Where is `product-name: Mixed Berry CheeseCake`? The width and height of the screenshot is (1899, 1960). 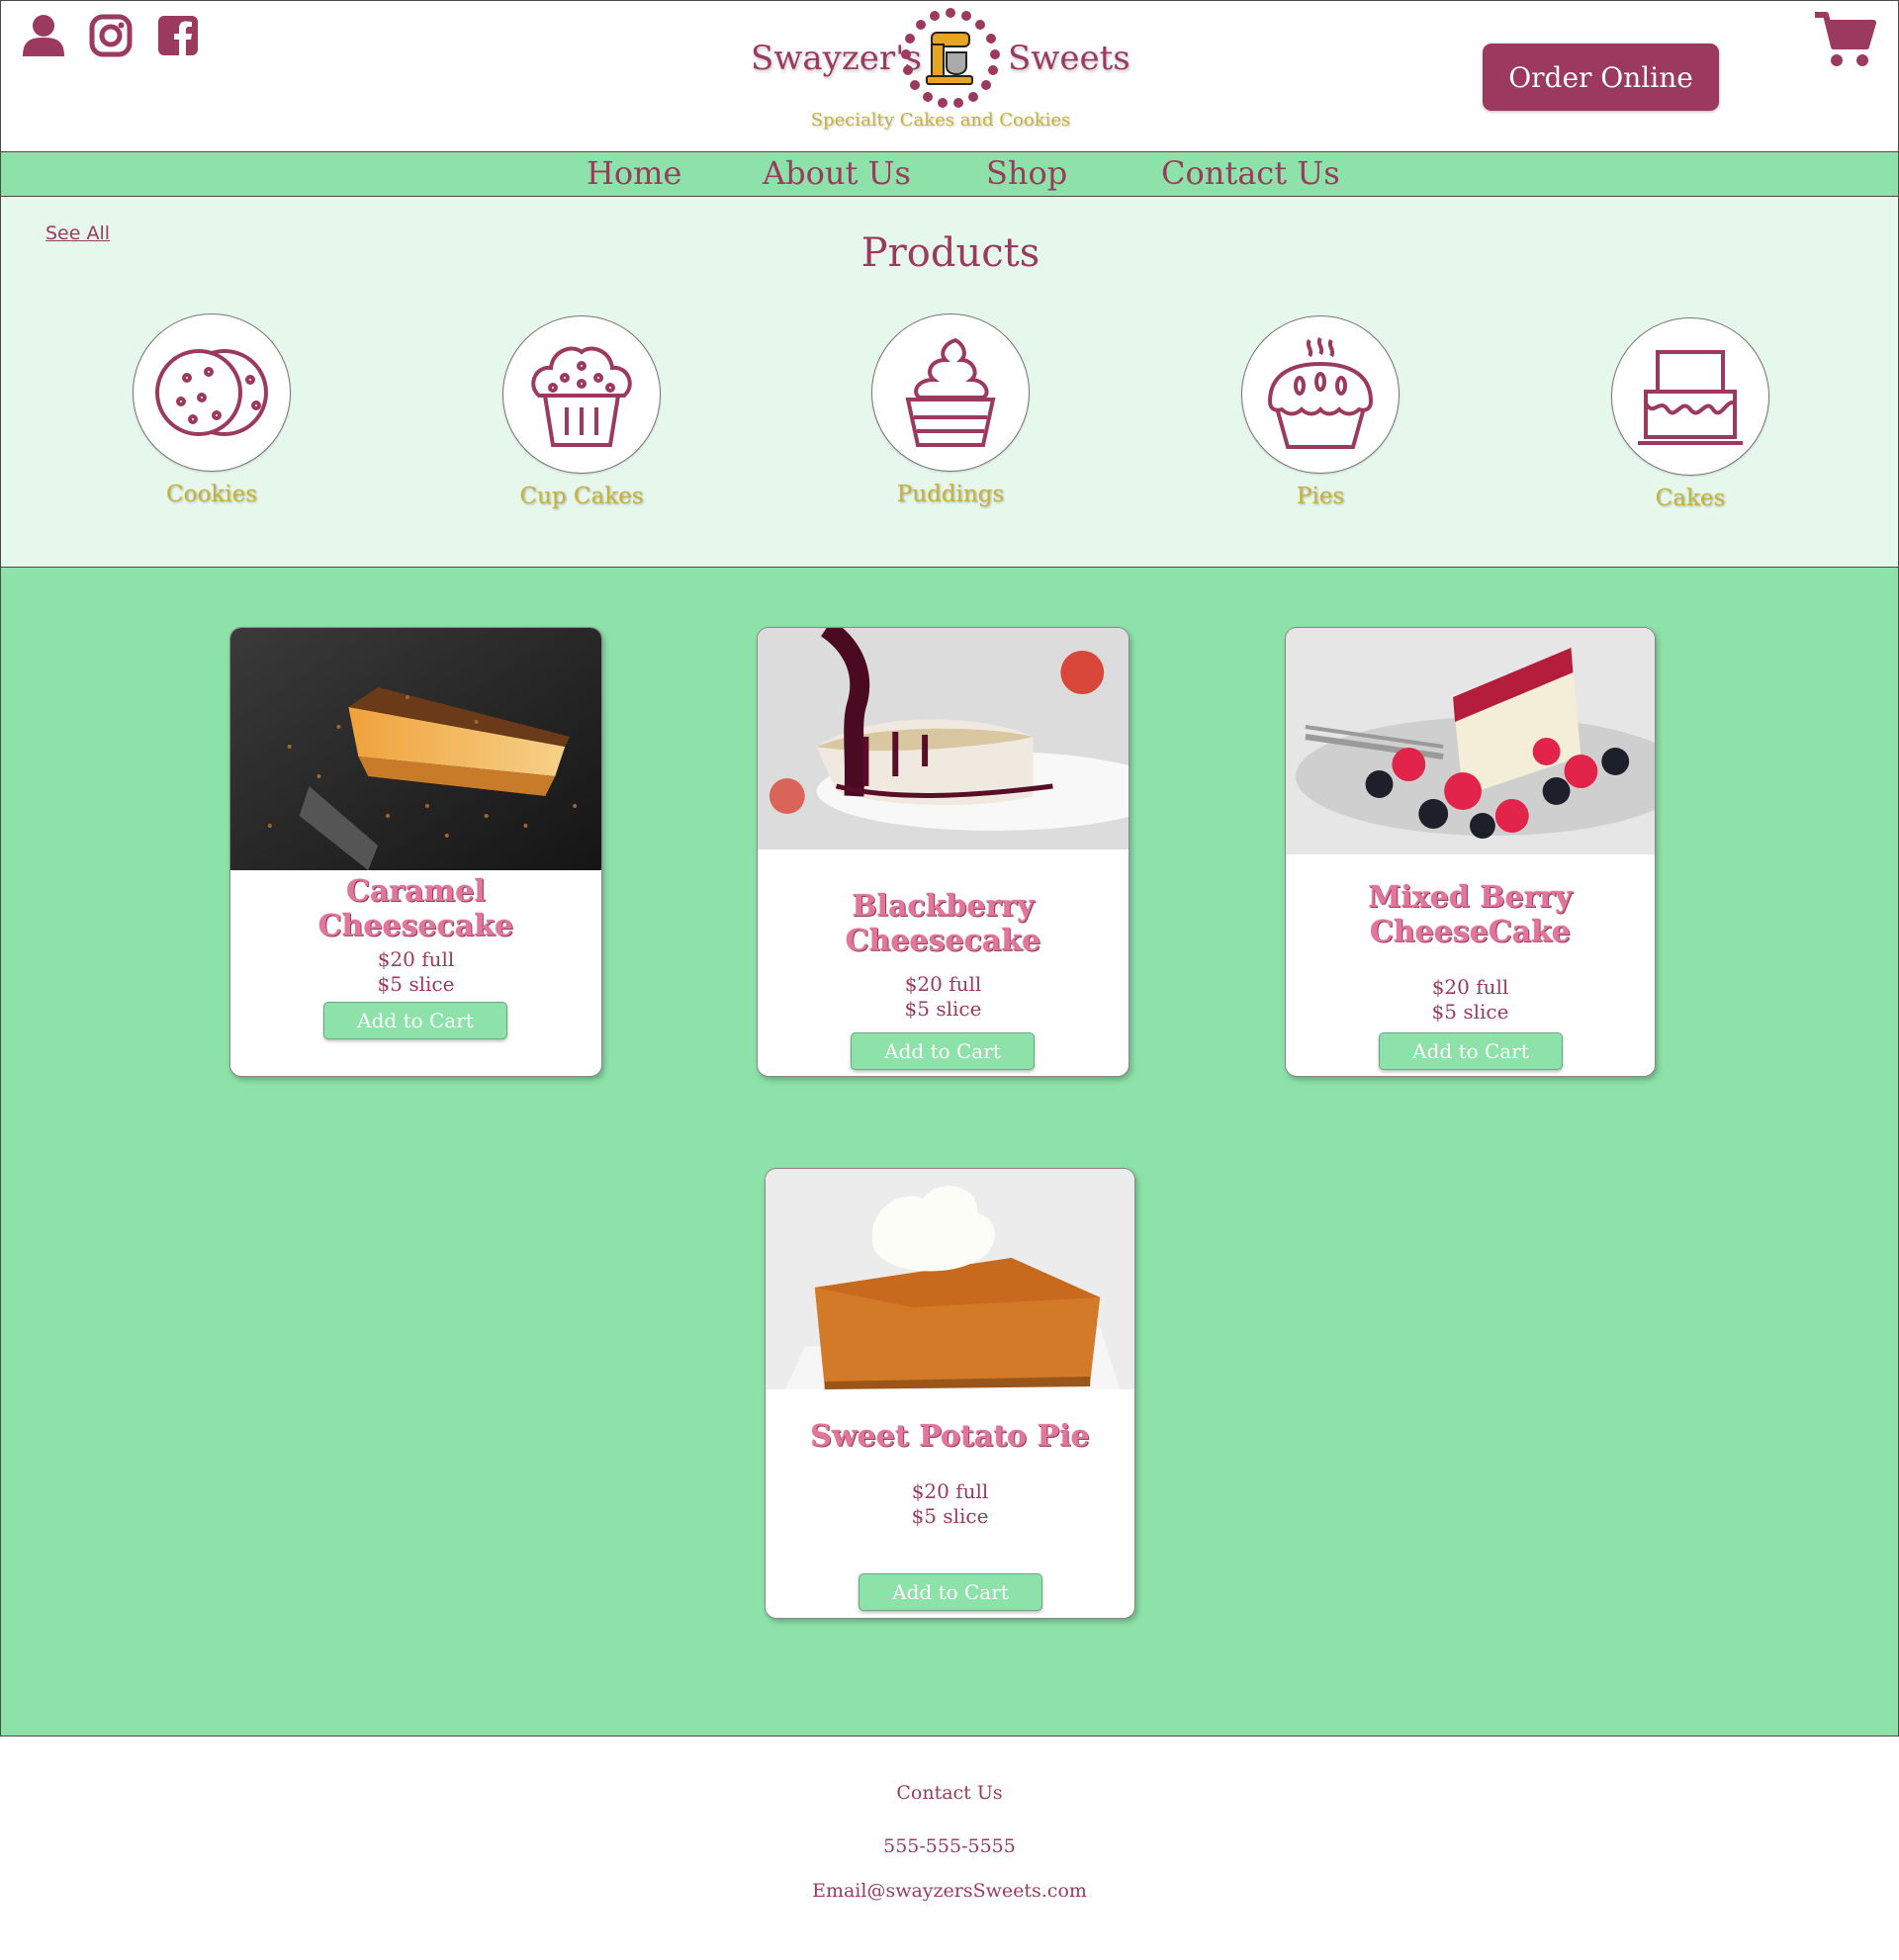 product-name: Mixed Berry CheeseCake is located at coordinates (1470, 914).